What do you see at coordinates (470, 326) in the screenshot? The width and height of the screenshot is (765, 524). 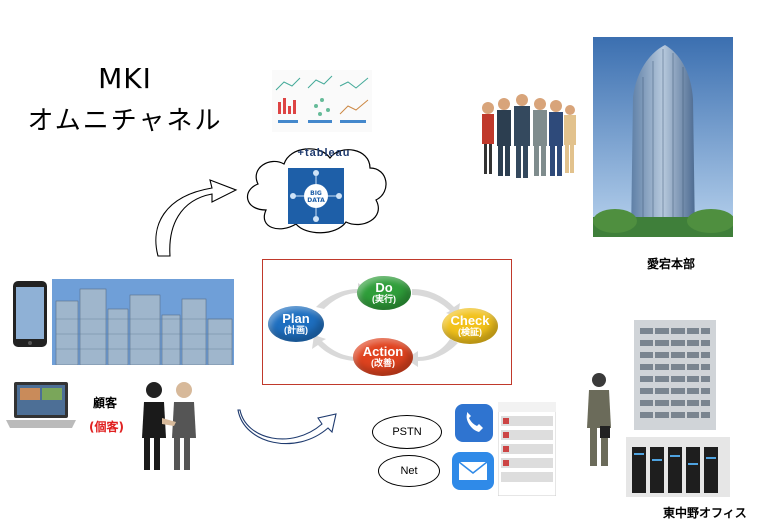 I see `pdca-check-circle: Check (検証)` at bounding box center [470, 326].